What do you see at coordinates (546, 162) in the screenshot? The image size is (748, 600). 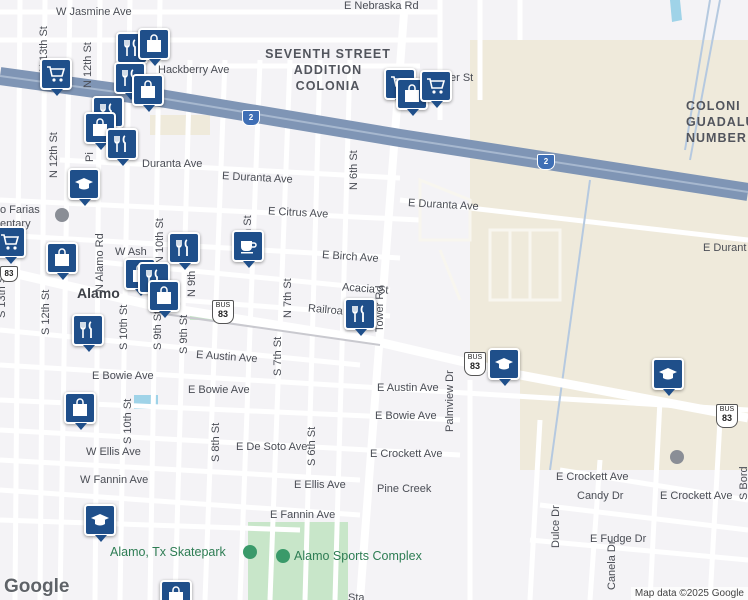 I see `interstate-2-shield-east: 2` at bounding box center [546, 162].